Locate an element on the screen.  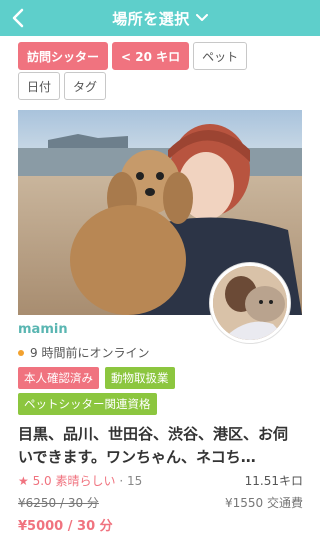
online-status: 9 時間前にオンライン is located at coordinates (83, 352).